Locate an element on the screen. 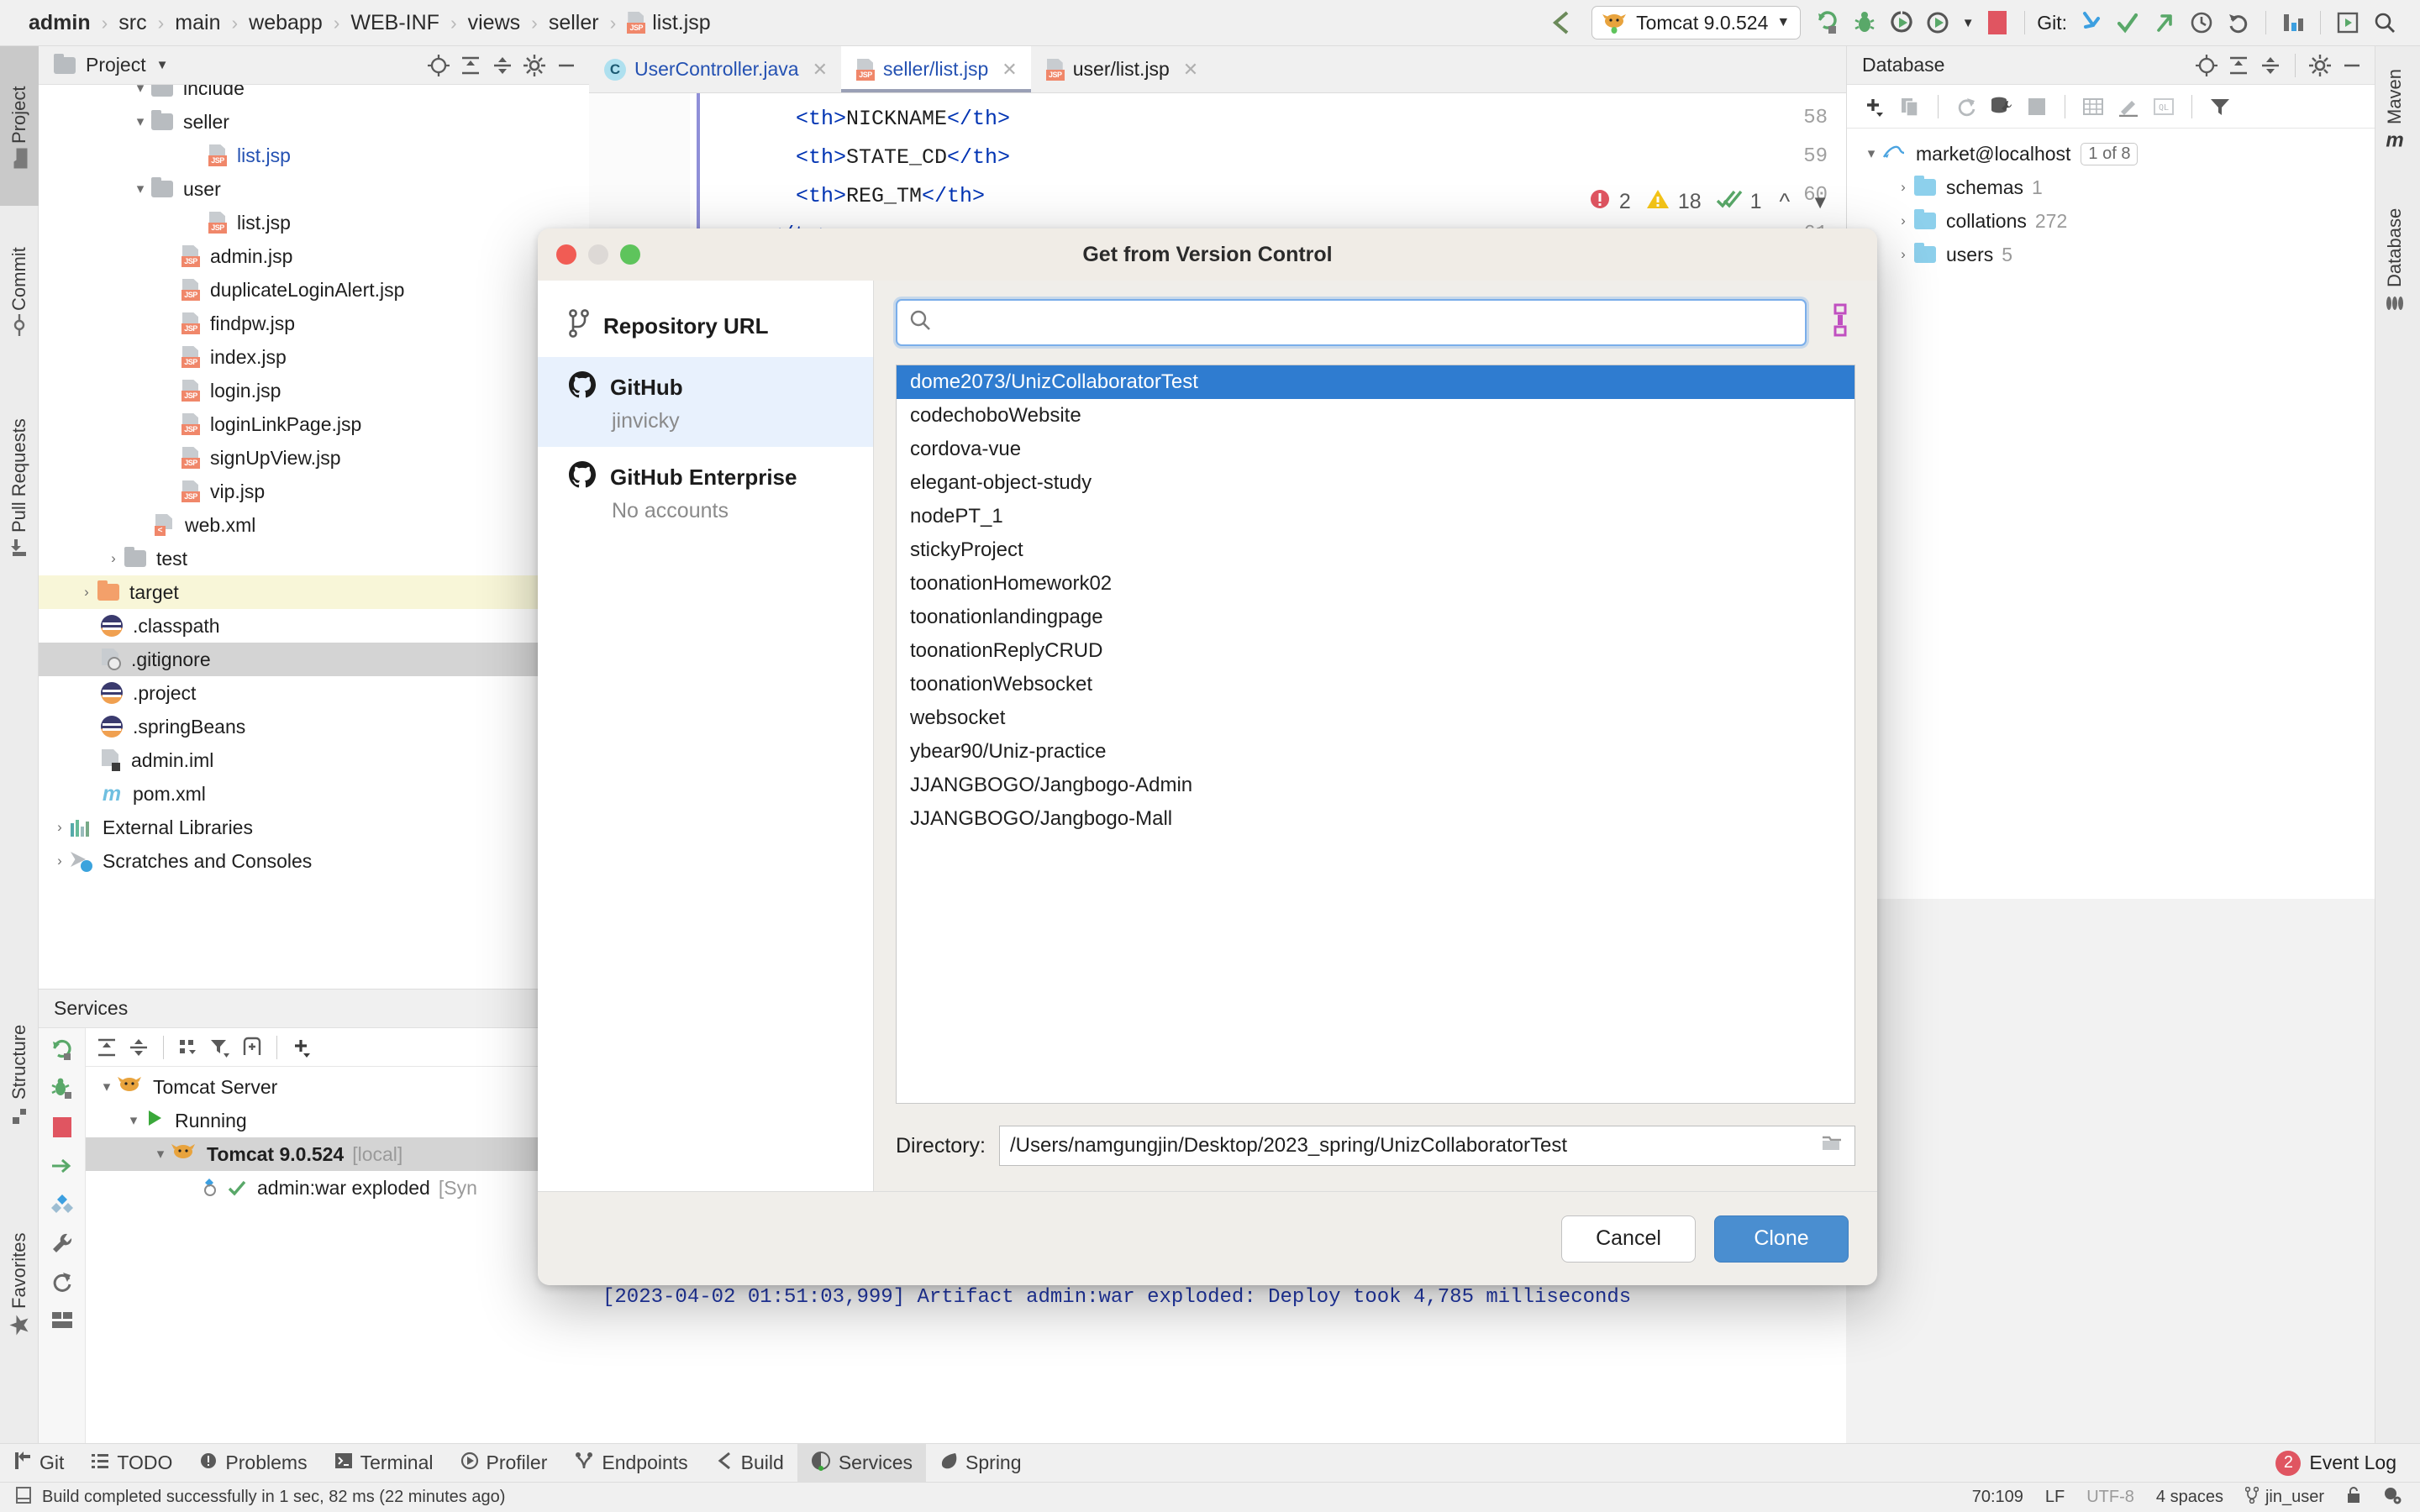  add-service-icon is located at coordinates (302, 1047).